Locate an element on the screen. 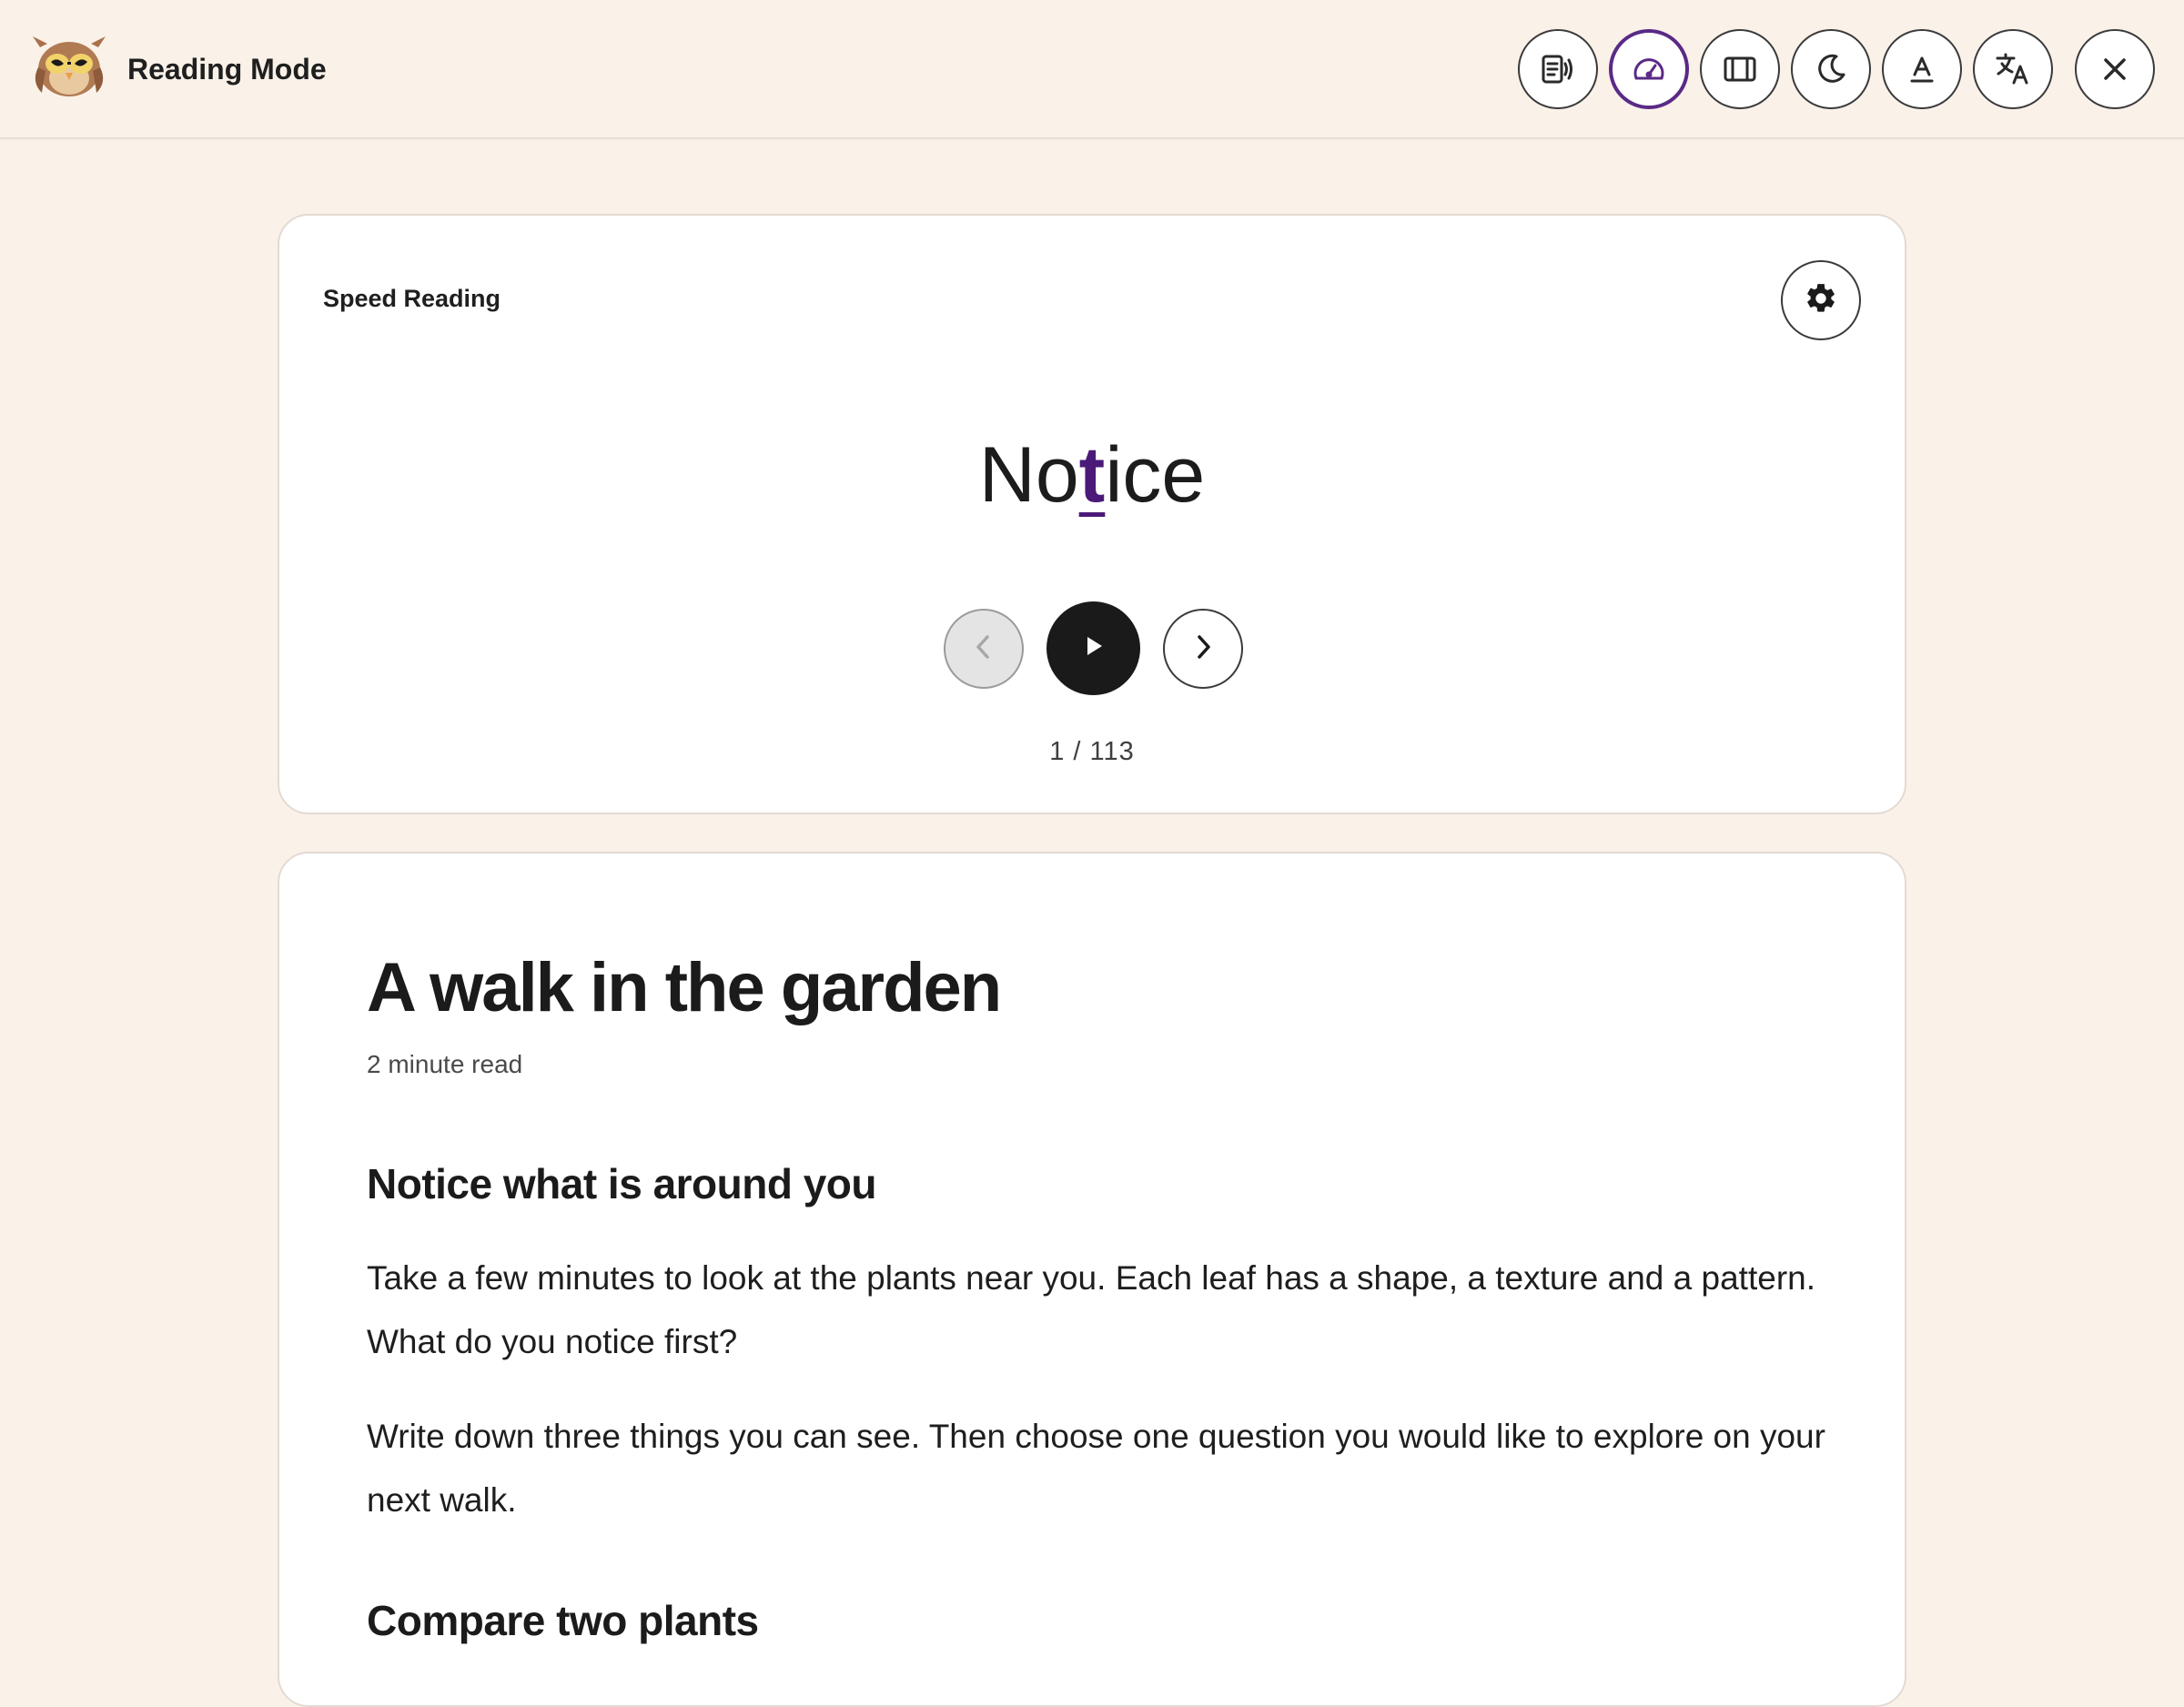 This screenshot has height=1707, width=2184. top-bar: Reading Mode is located at coordinates (1092, 69).